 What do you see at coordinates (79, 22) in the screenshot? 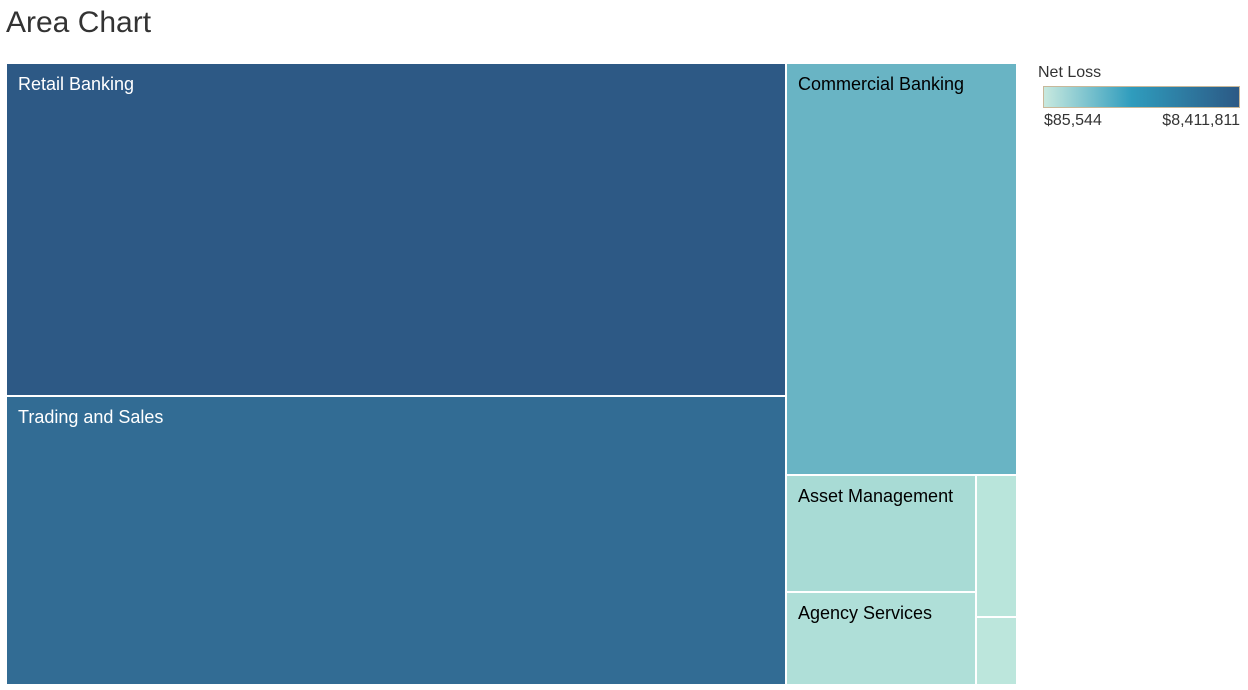
I see `chart-title: Area Chart` at bounding box center [79, 22].